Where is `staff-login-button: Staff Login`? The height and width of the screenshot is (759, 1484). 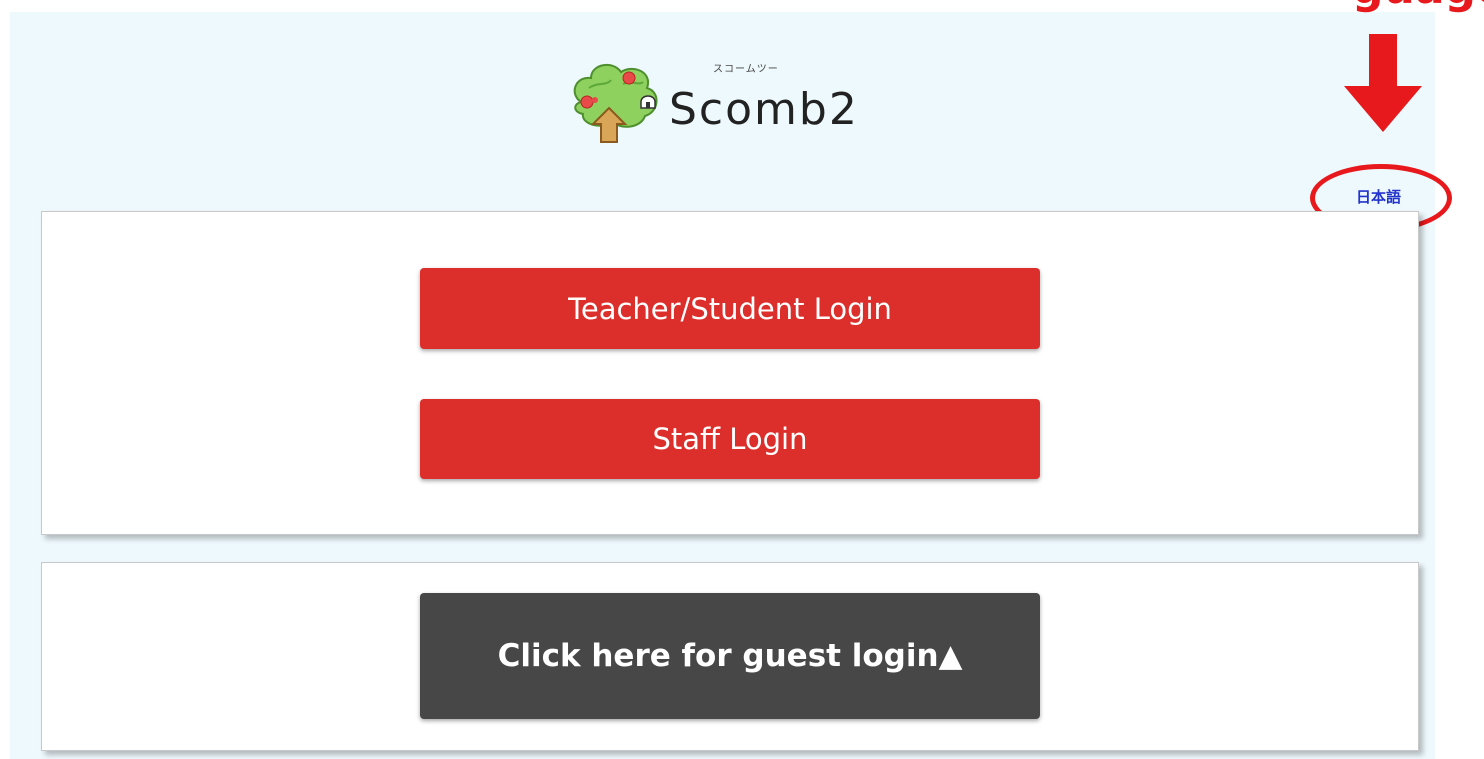 staff-login-button: Staff Login is located at coordinates (730, 439).